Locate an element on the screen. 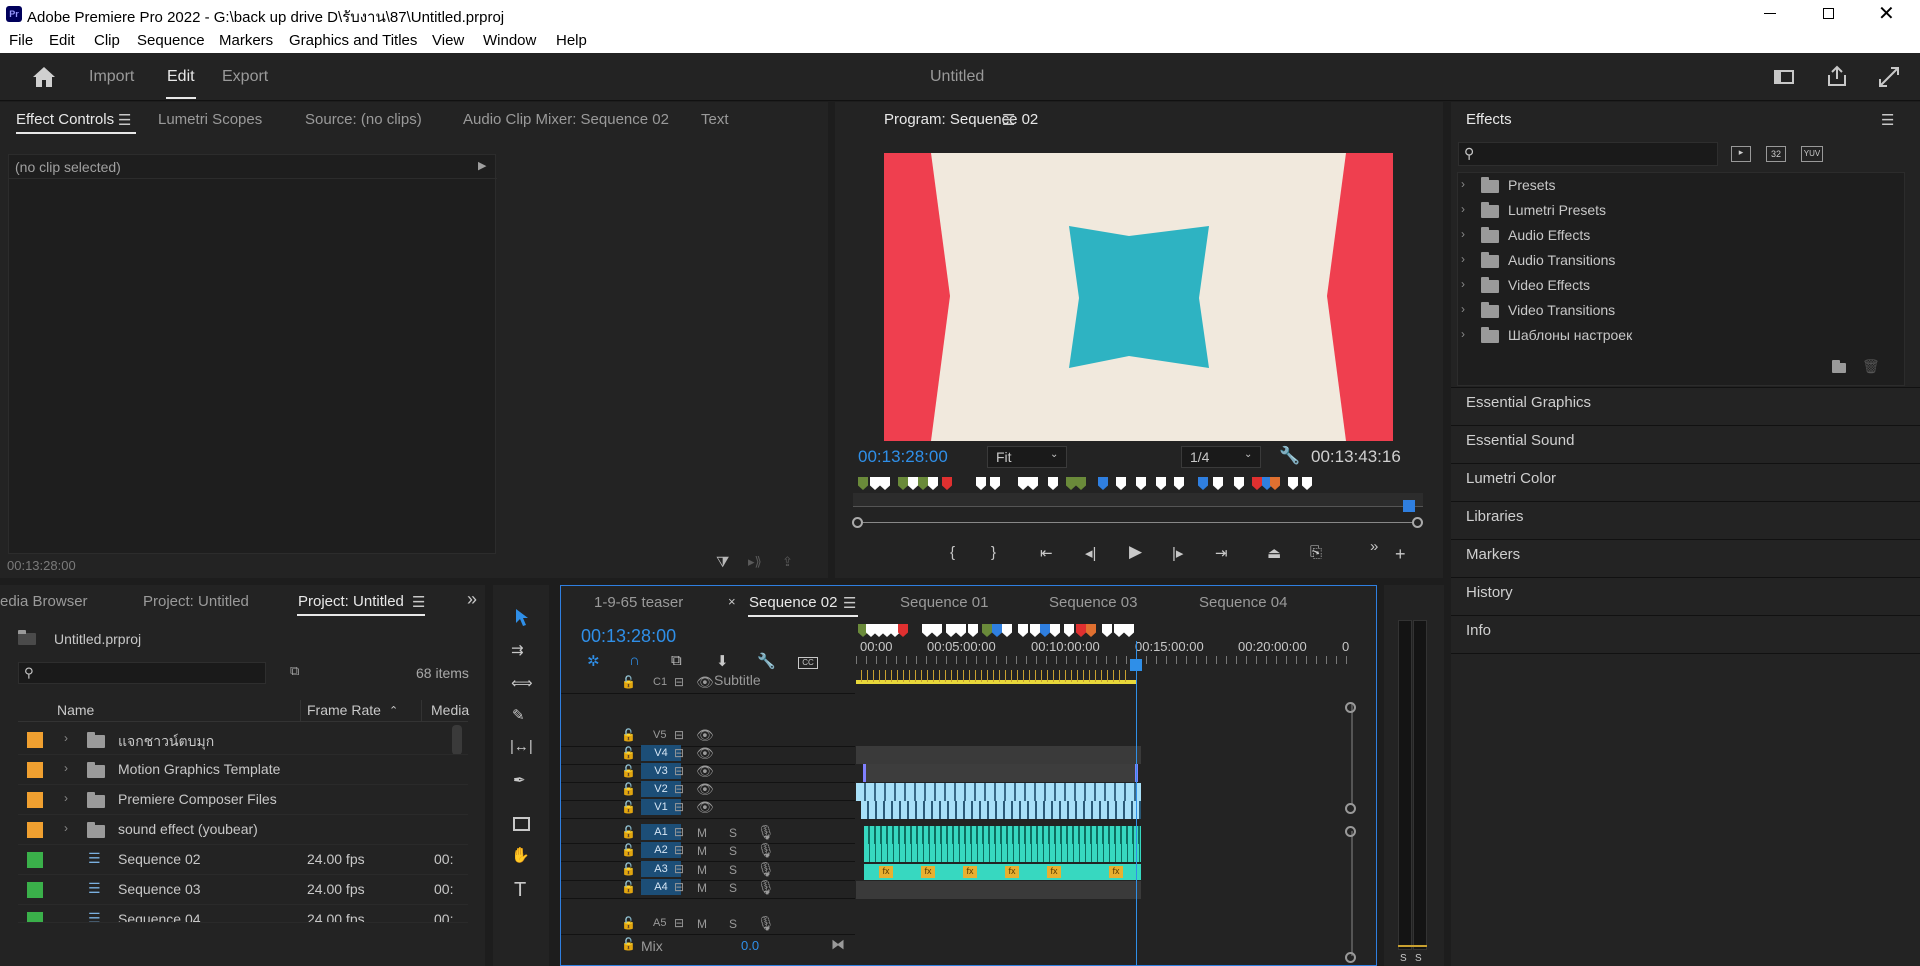 This screenshot has height=966, width=1920. nest-toggle-icon: ✲ is located at coordinates (593, 661).